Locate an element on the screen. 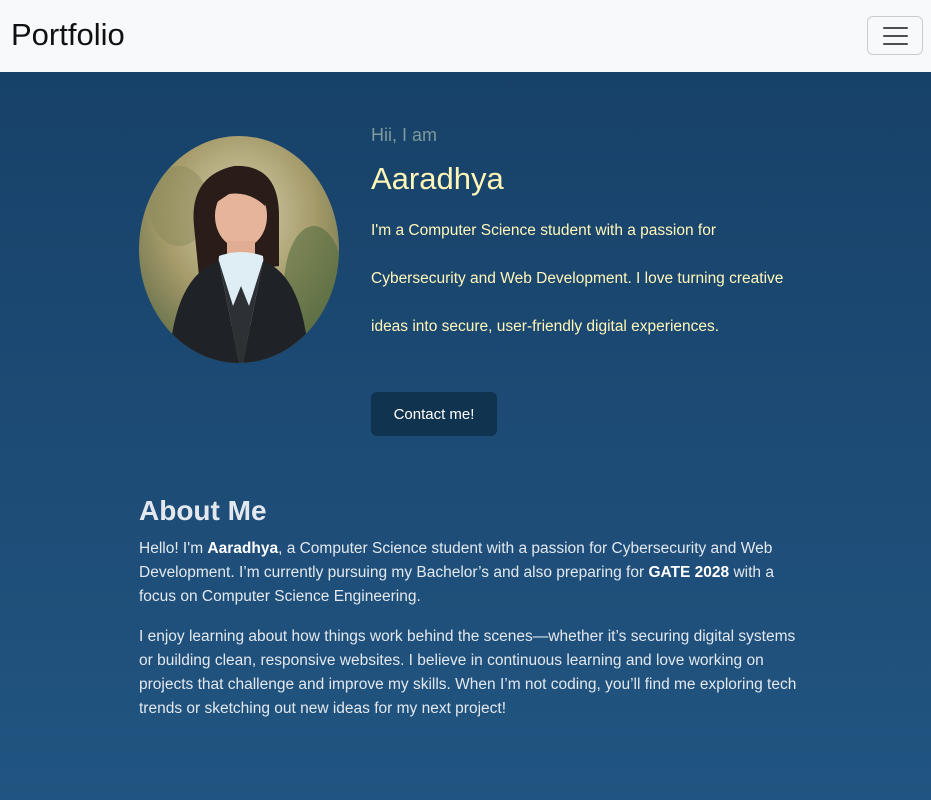  hero-greeting: Hii, I am is located at coordinates (404, 135).